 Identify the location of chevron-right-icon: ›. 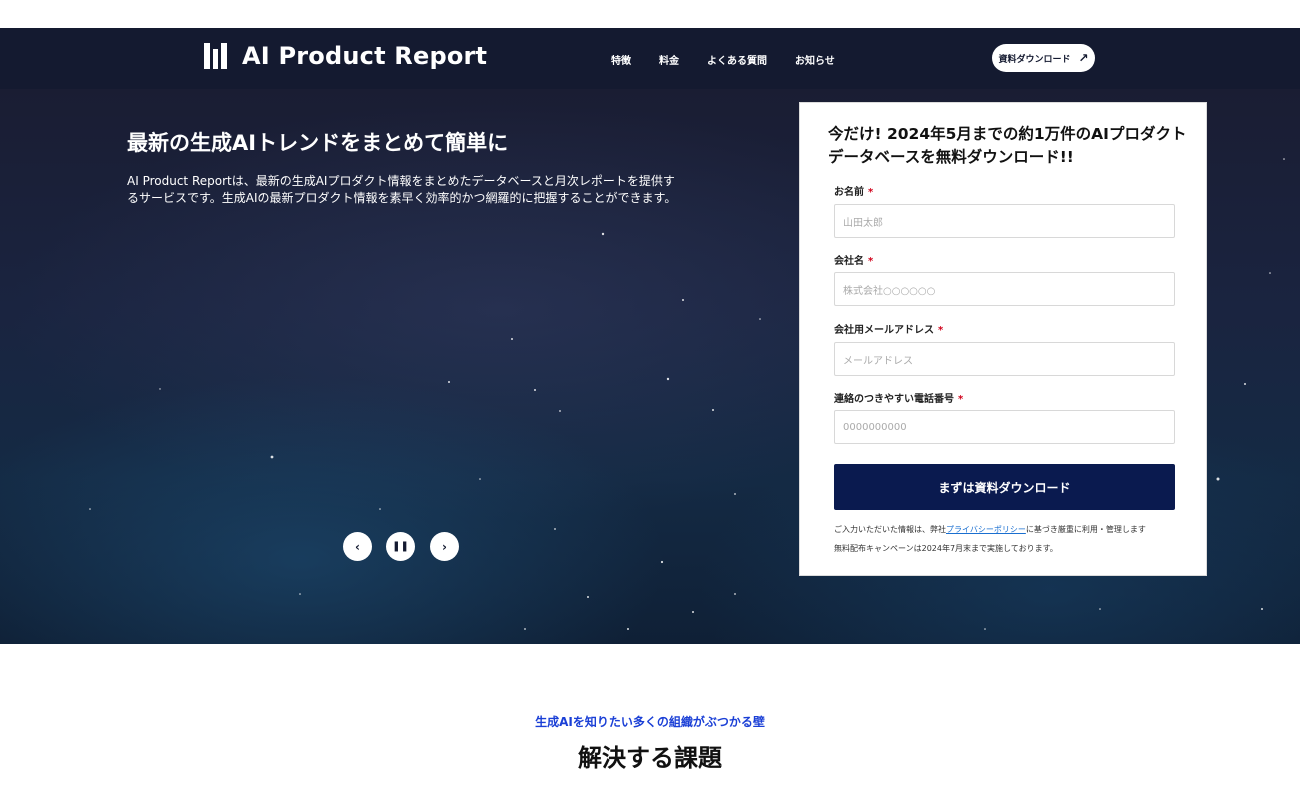
(444, 546).